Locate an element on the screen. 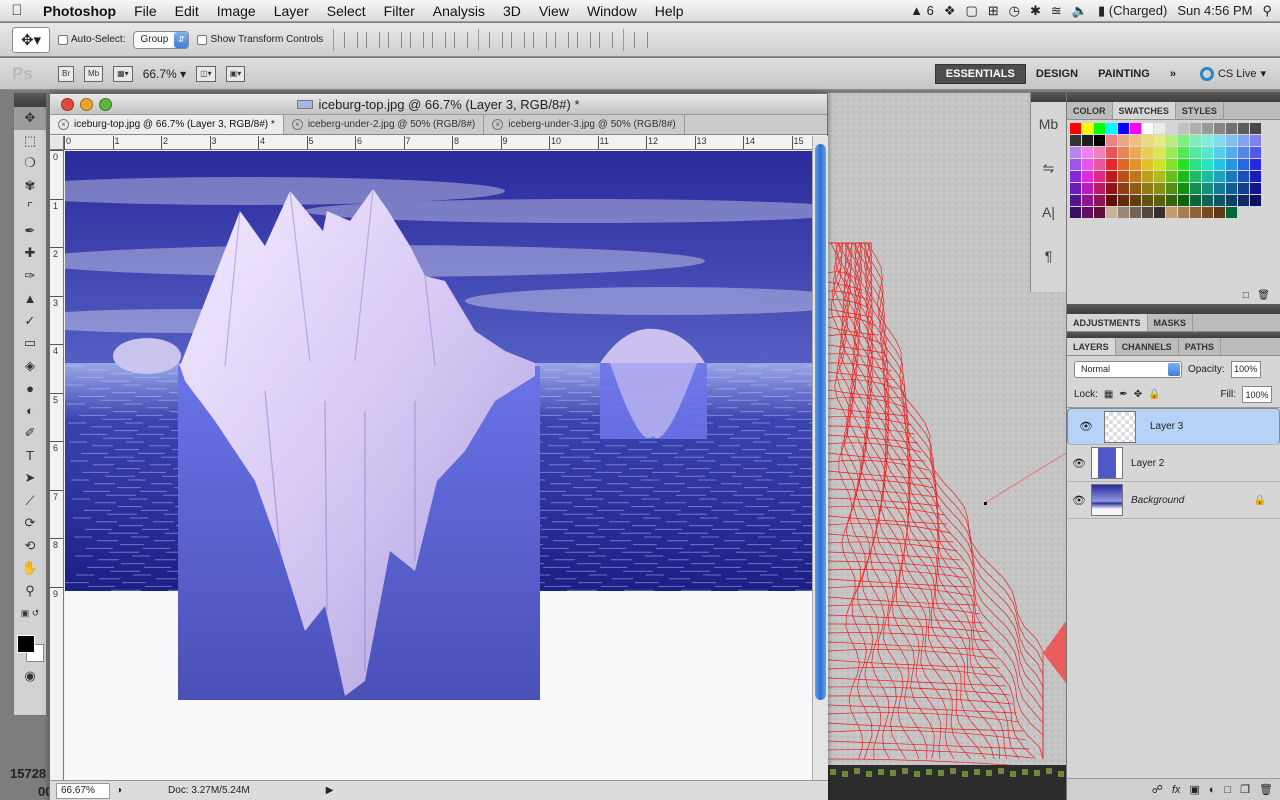  tab-layers: LAYERS is located at coordinates (1091, 346).